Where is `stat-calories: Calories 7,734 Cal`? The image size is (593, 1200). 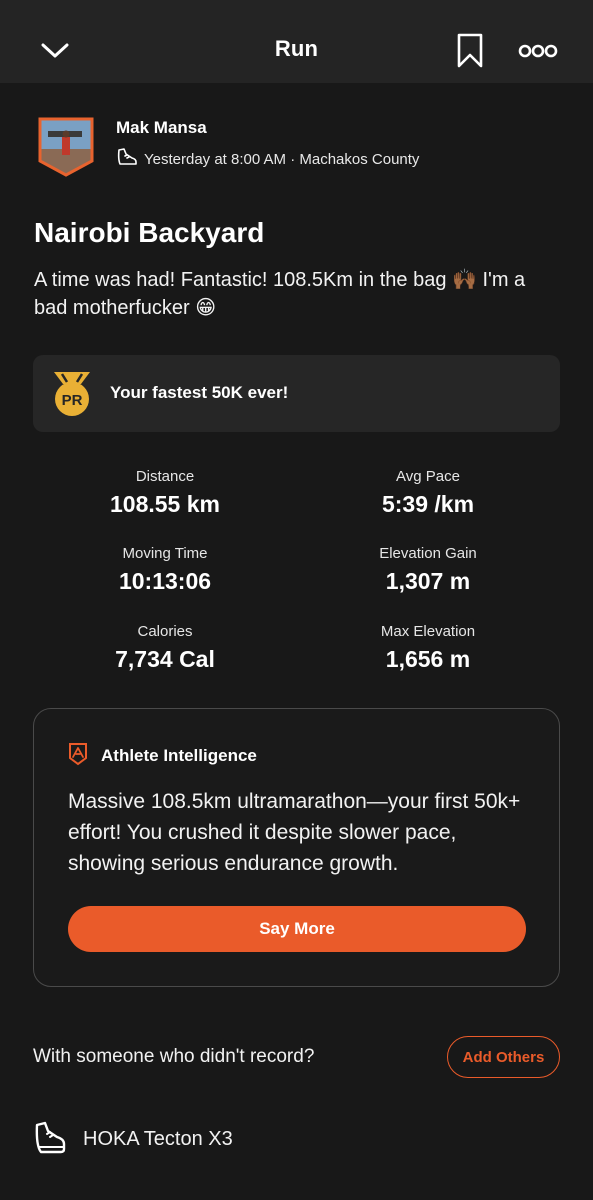 stat-calories: Calories 7,734 Cal is located at coordinates (165, 648).